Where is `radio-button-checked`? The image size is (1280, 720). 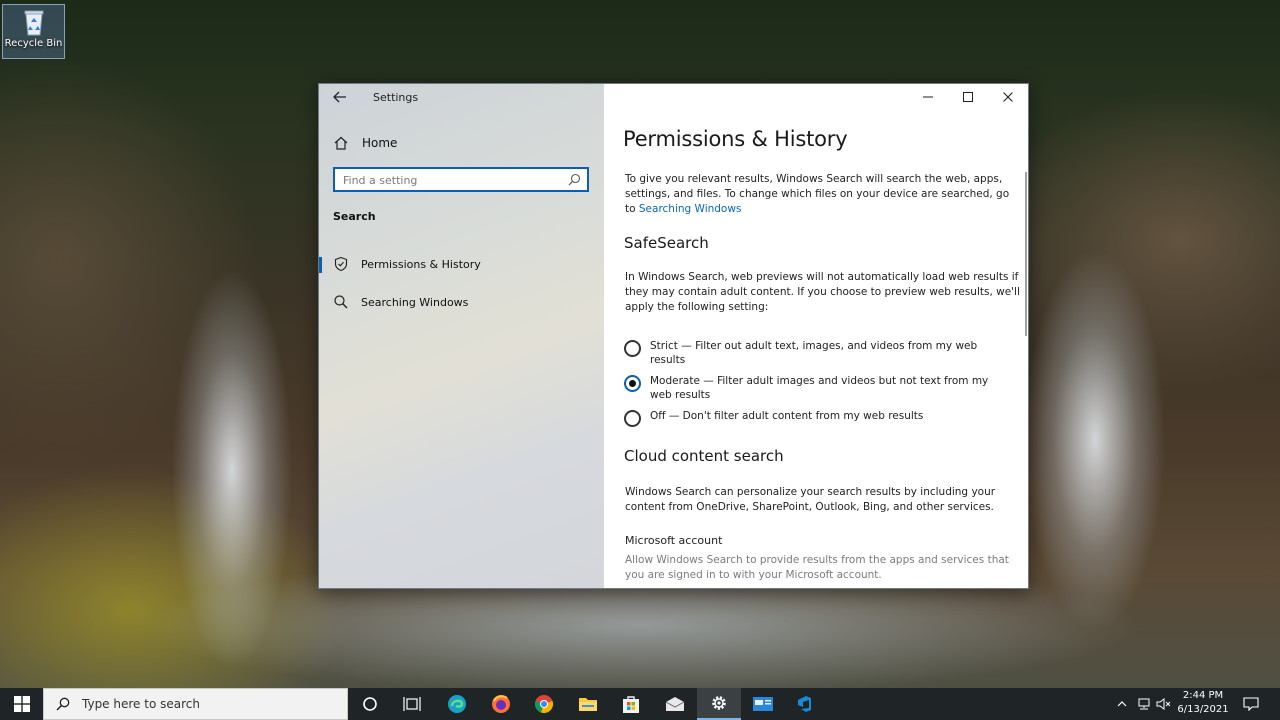 radio-button-checked is located at coordinates (632, 383).